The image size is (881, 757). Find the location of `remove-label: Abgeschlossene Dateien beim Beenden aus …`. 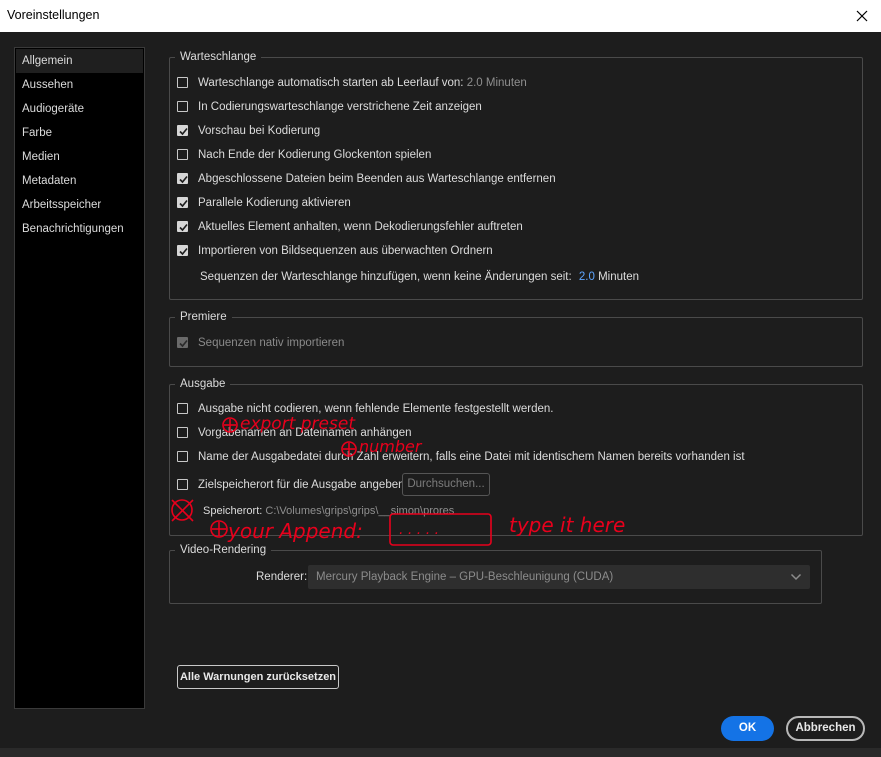

remove-label: Abgeschlossene Dateien beim Beenden aus … is located at coordinates (377, 179).